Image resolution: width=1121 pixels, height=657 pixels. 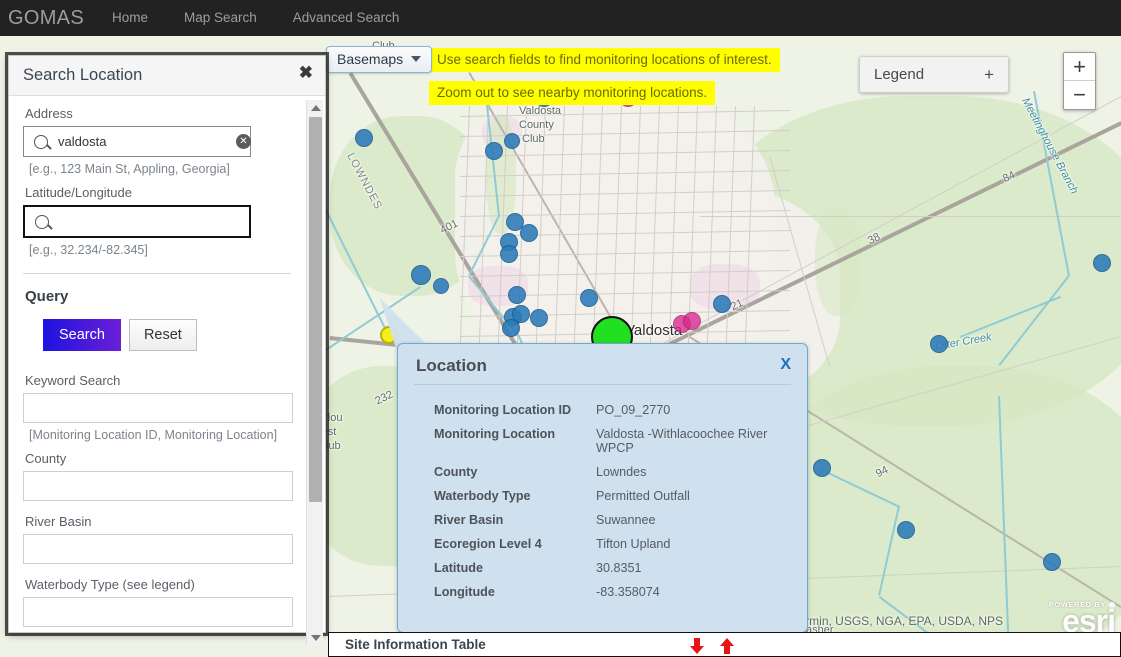 I want to click on address-label: Address, so click(x=49, y=113).